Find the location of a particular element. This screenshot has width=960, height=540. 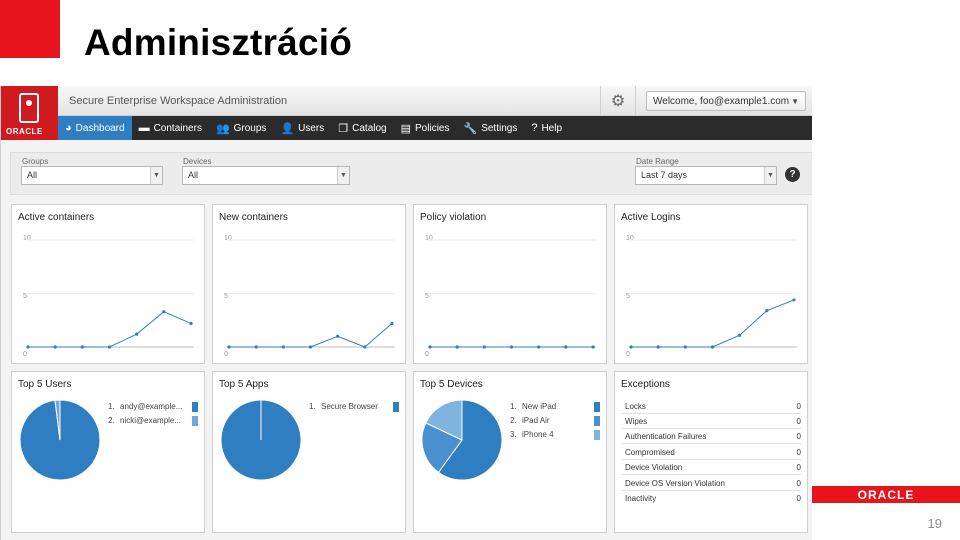

date-range-select: Last 7 days ▼ is located at coordinates (706, 175).